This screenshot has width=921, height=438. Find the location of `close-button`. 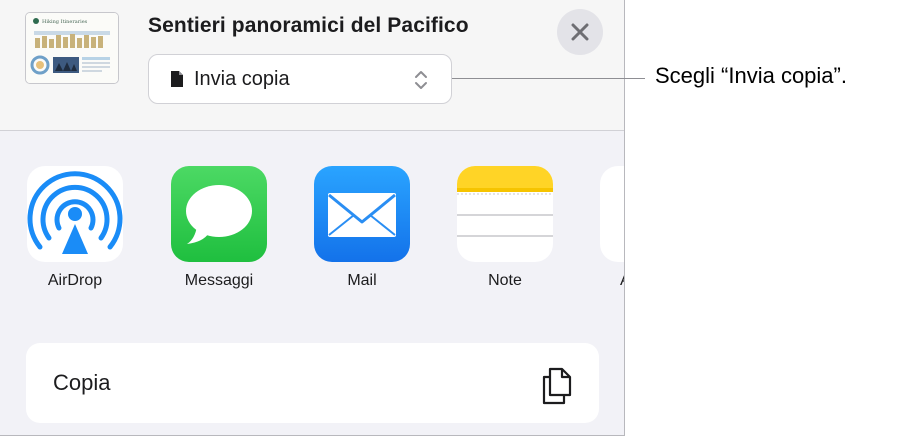

close-button is located at coordinates (580, 32).